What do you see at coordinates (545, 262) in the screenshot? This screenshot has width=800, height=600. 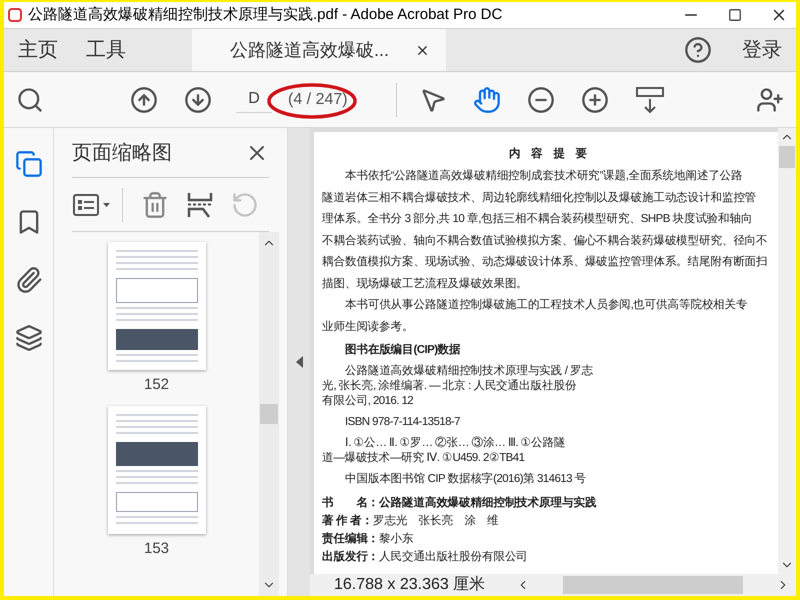 I see `document-text: 耦合数值模拟方案、现场试验、动态爆破设计体系、爆破监控管理体系。结尾附有断面扫` at bounding box center [545, 262].